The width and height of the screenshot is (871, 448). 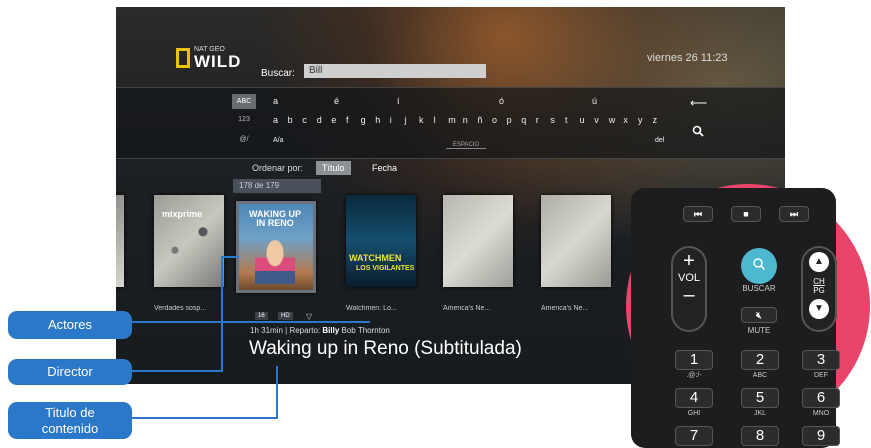 What do you see at coordinates (176, 371) in the screenshot?
I see `director-callout-hline` at bounding box center [176, 371].